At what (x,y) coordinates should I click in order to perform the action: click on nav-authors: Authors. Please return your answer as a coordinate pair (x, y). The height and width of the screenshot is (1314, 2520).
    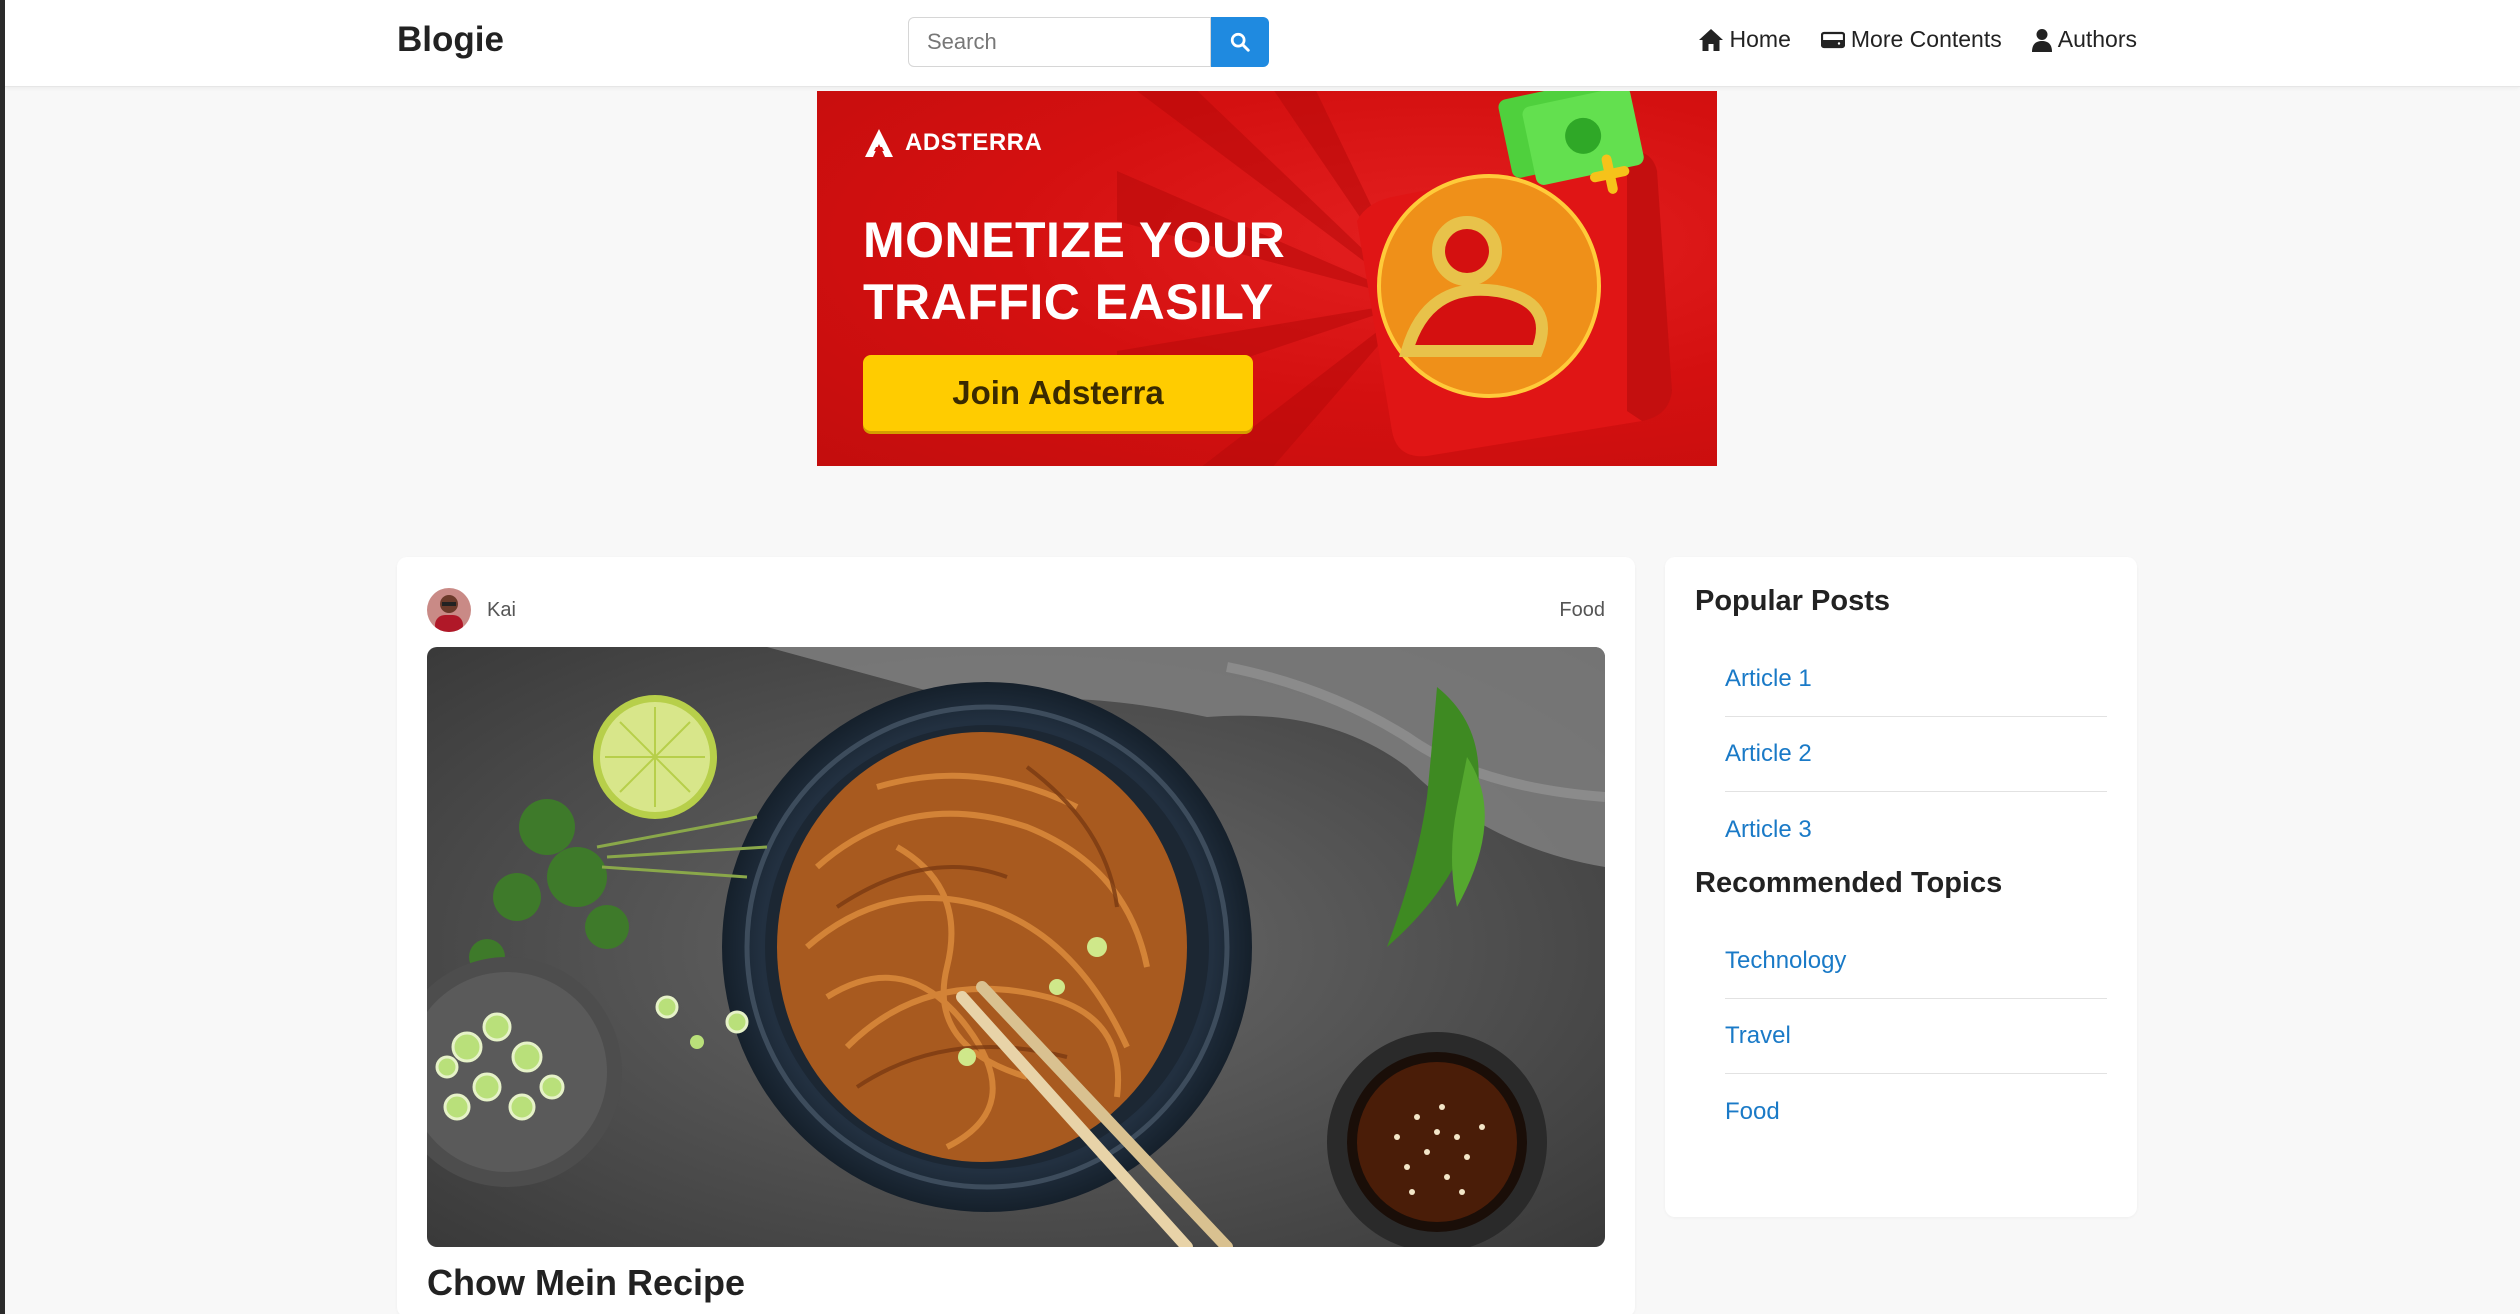
    Looking at the image, I should click on (2084, 39).